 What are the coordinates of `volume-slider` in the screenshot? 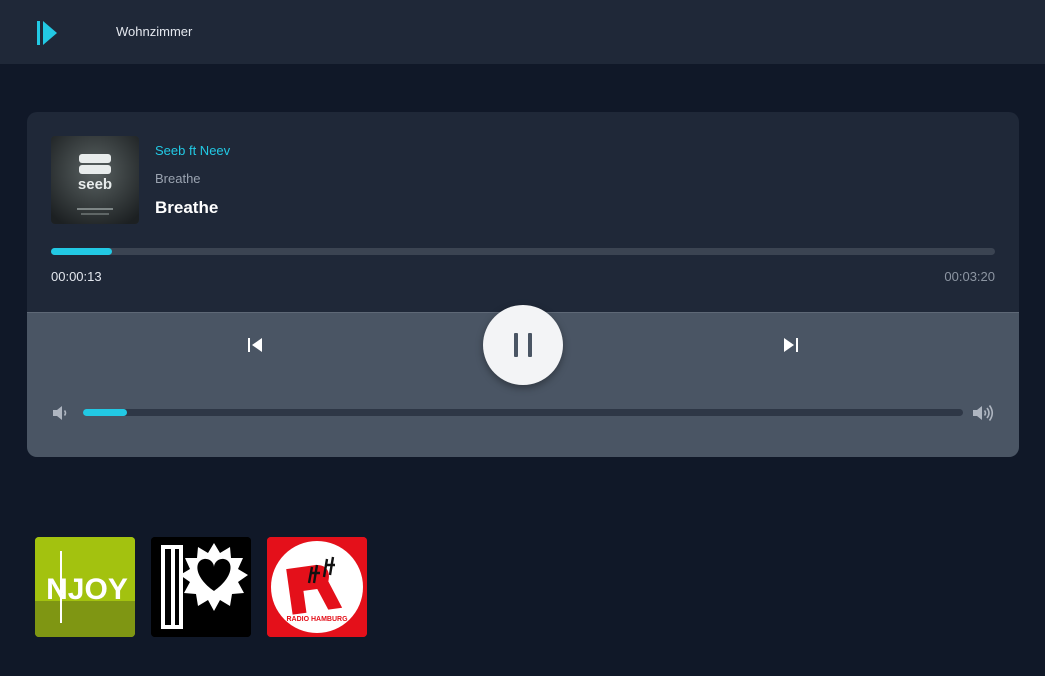 It's located at (523, 412).